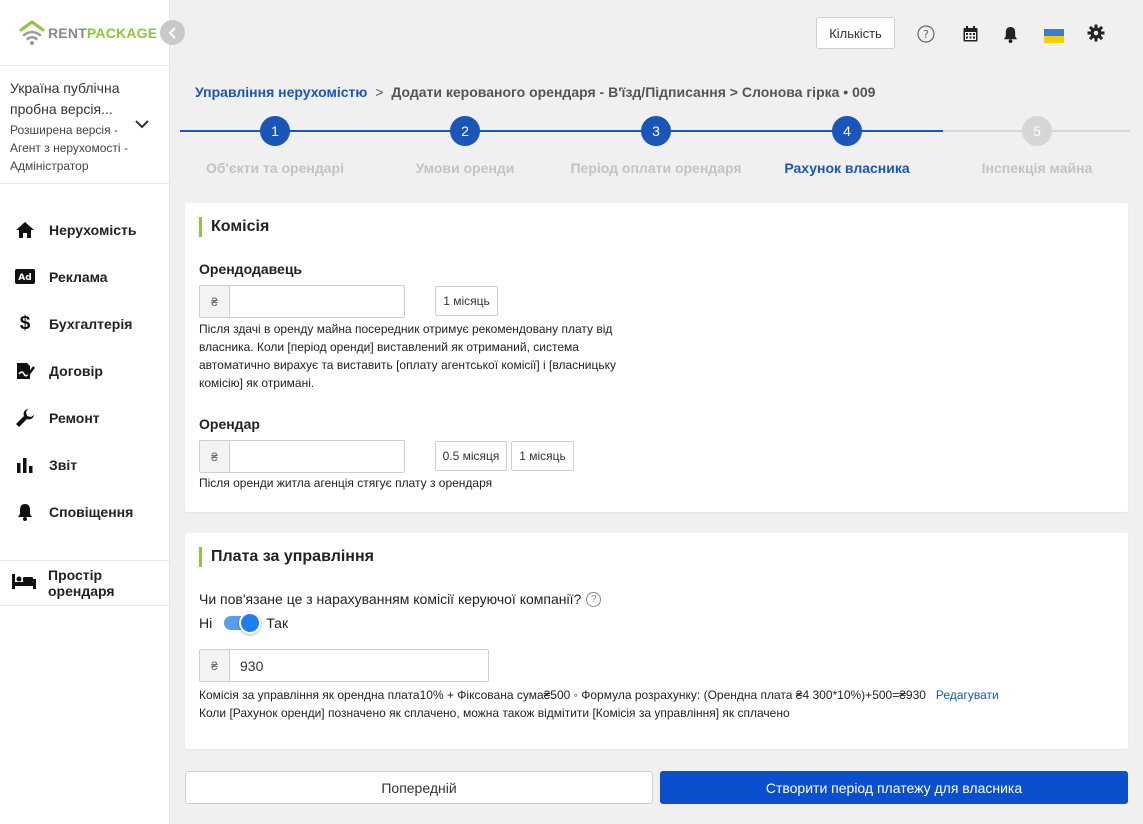  I want to click on breadcrumb-root-link: Управління нерухомістю, so click(281, 92).